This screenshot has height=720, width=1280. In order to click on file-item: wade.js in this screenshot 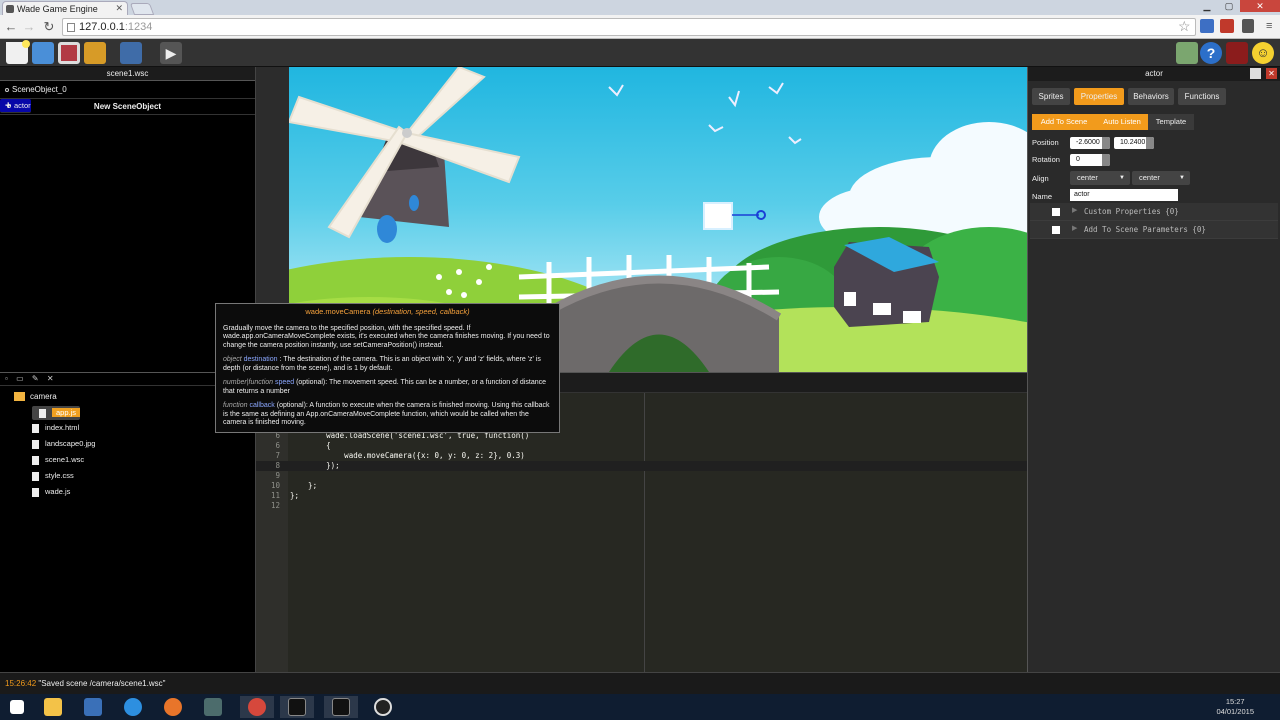, I will do `click(51, 492)`.